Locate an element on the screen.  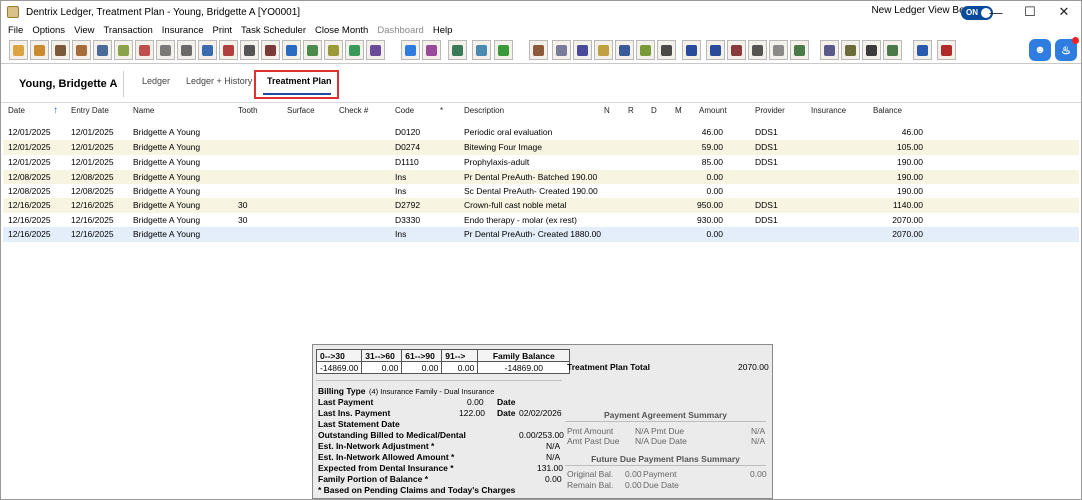
col-date: Date is located at coordinates (16, 110).